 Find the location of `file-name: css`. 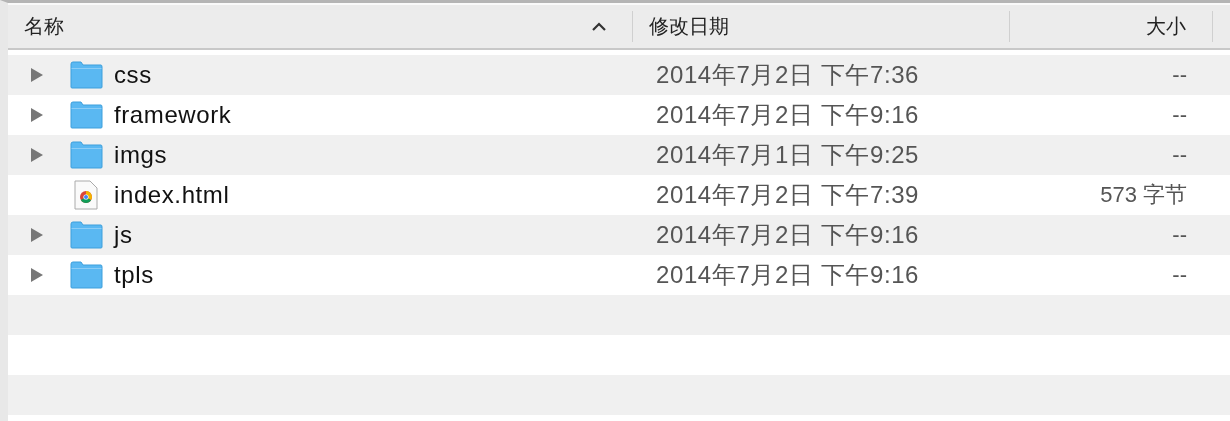

file-name: css is located at coordinates (133, 75).